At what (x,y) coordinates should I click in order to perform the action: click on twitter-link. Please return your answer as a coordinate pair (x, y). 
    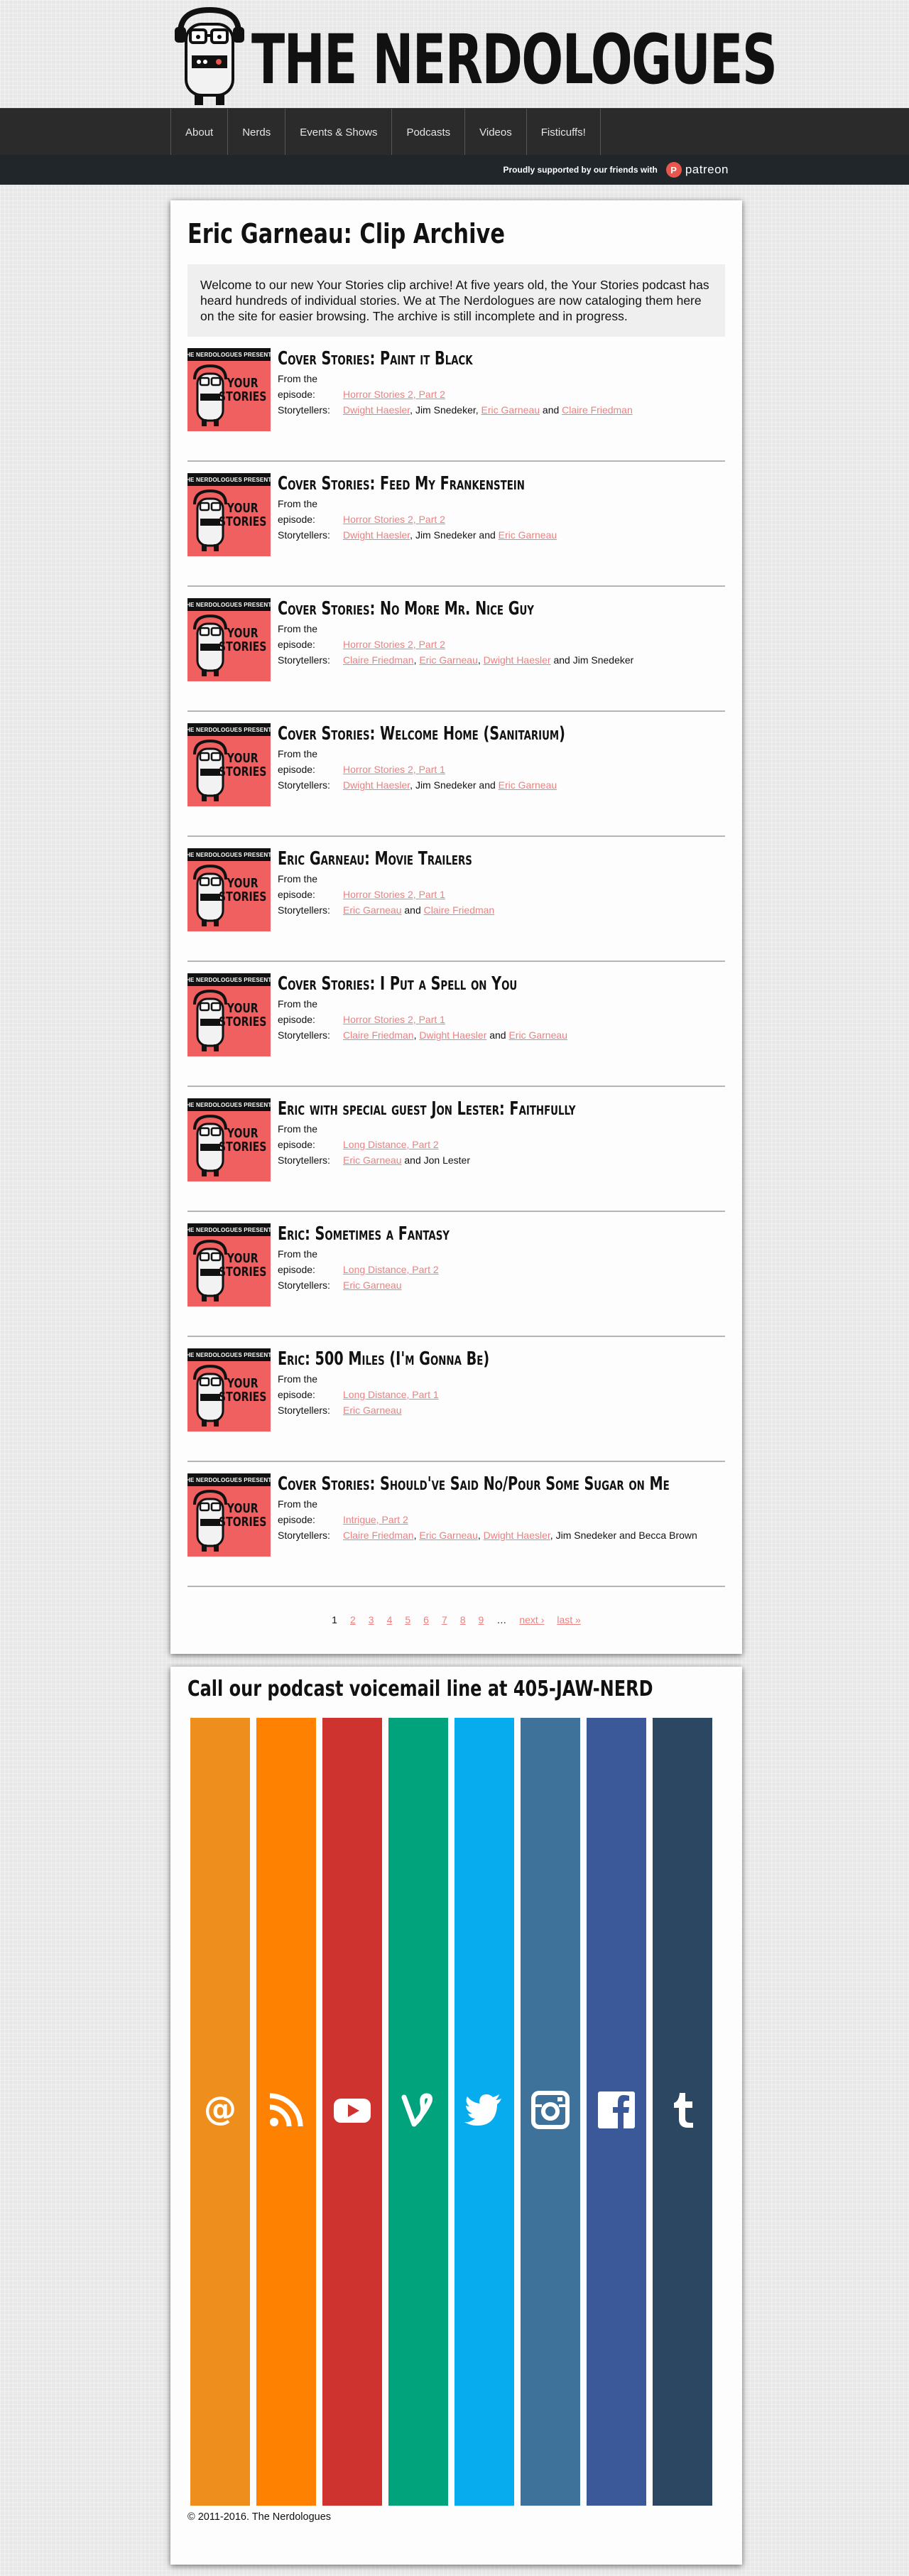
    Looking at the image, I should click on (484, 2112).